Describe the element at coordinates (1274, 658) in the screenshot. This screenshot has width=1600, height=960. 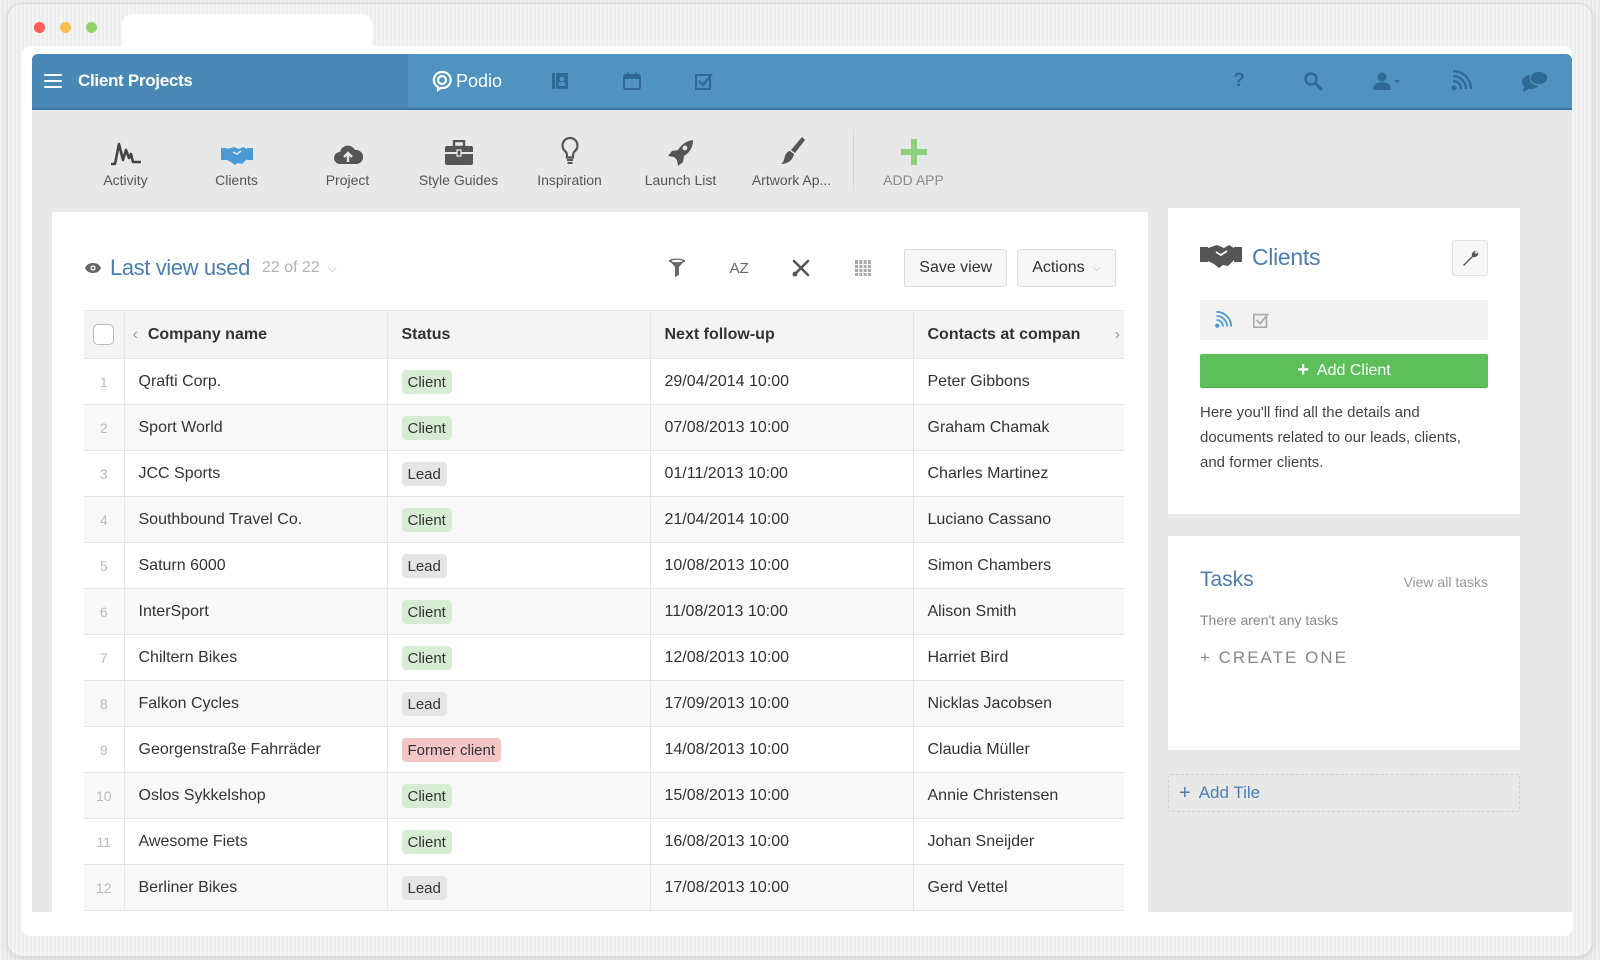
I see `create-task-link: + CREATE ONE` at that location.